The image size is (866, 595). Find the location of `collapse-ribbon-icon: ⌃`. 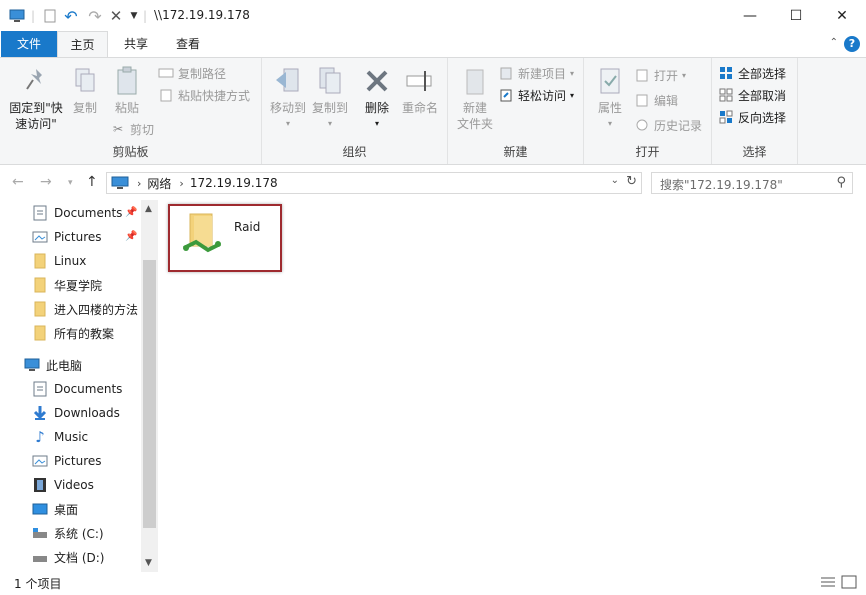

collapse-ribbon-icon: ⌃ is located at coordinates (834, 42).